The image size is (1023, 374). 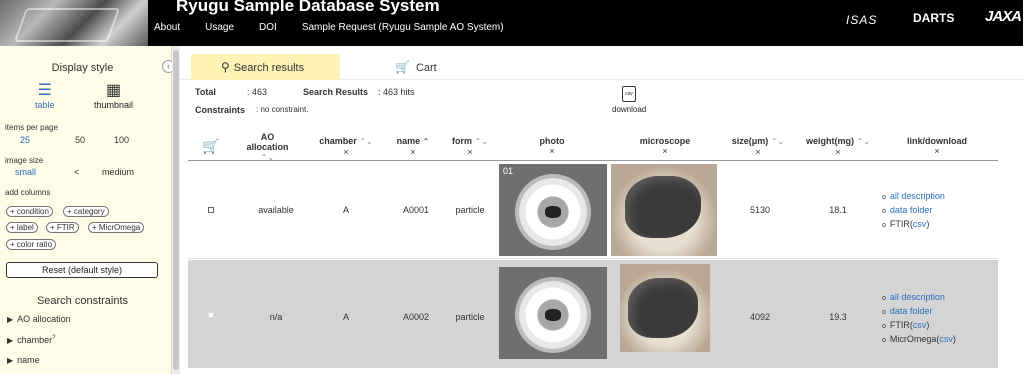 I want to click on constraints-label: Constraints, so click(x=220, y=110).